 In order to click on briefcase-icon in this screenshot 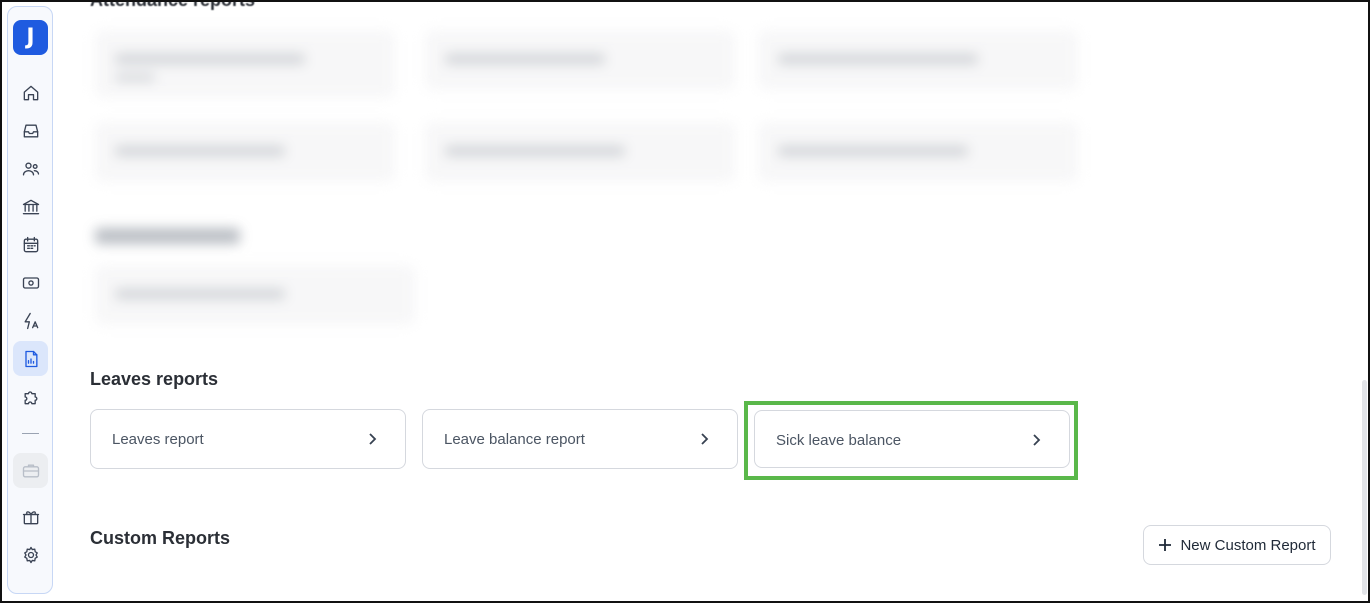, I will do `click(30, 470)`.